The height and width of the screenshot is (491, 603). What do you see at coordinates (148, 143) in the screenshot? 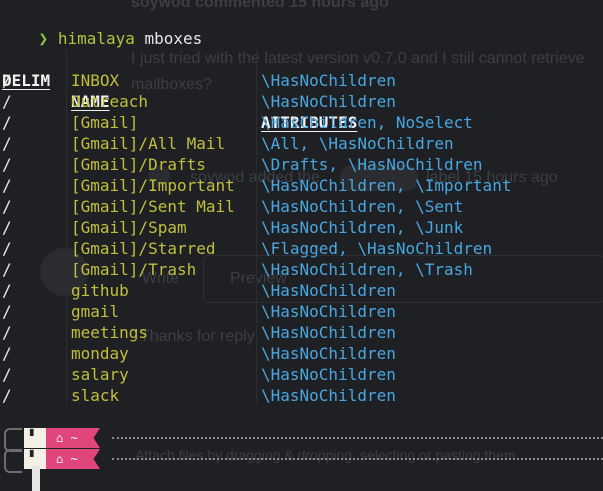
I see `row-name: [Gmail]/All Mail` at bounding box center [148, 143].